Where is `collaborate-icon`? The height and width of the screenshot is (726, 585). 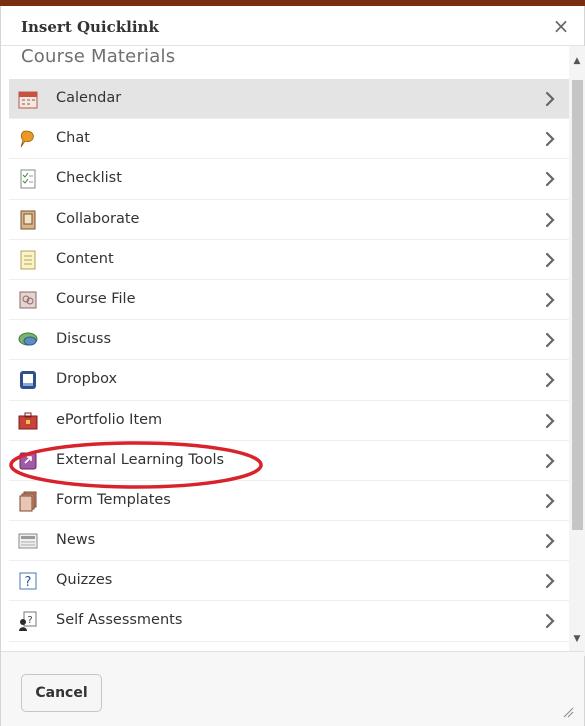 collaborate-icon is located at coordinates (28, 220).